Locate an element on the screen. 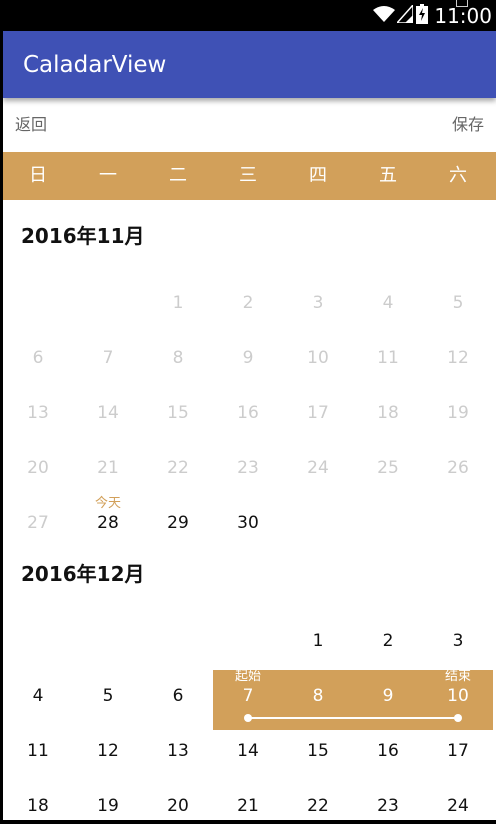  today-label: 今天 is located at coordinates (107, 503).